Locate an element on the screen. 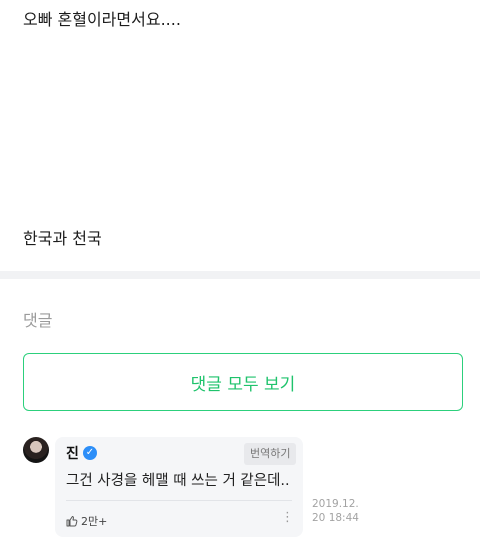 This screenshot has width=480, height=549. comment-timestamp: 2019.12.20 18:44 is located at coordinates (335, 511).